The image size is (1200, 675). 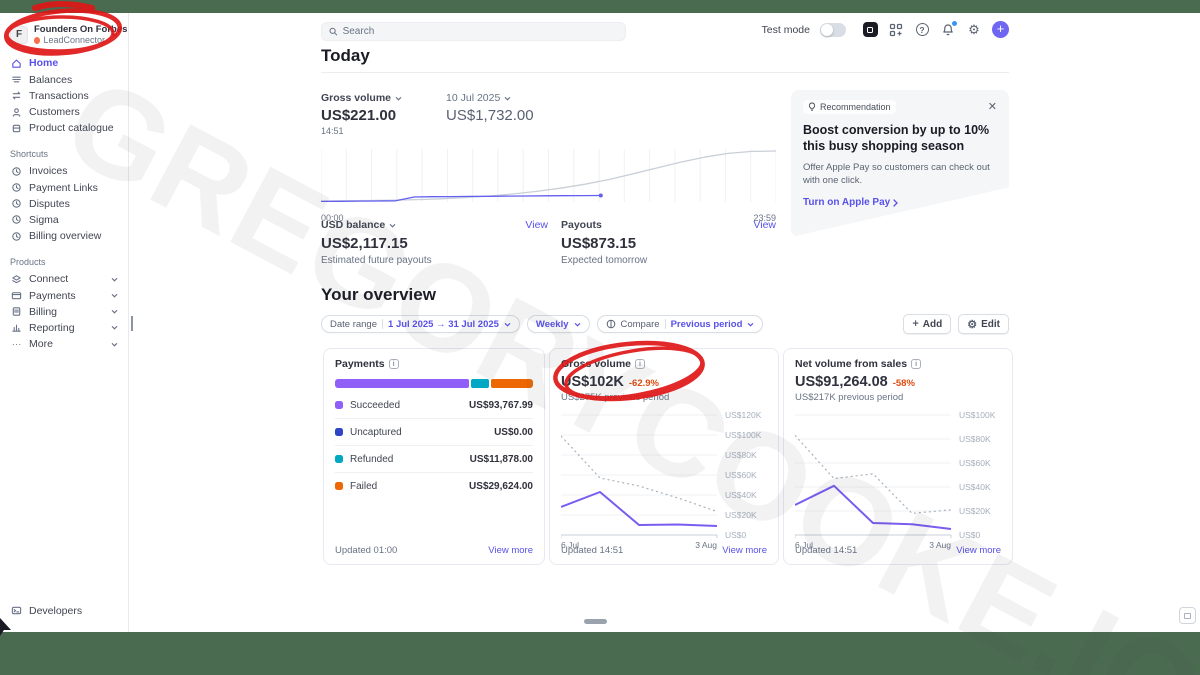 What do you see at coordinates (361, 98) in the screenshot?
I see `gross-volume-label-row: Gross volume` at bounding box center [361, 98].